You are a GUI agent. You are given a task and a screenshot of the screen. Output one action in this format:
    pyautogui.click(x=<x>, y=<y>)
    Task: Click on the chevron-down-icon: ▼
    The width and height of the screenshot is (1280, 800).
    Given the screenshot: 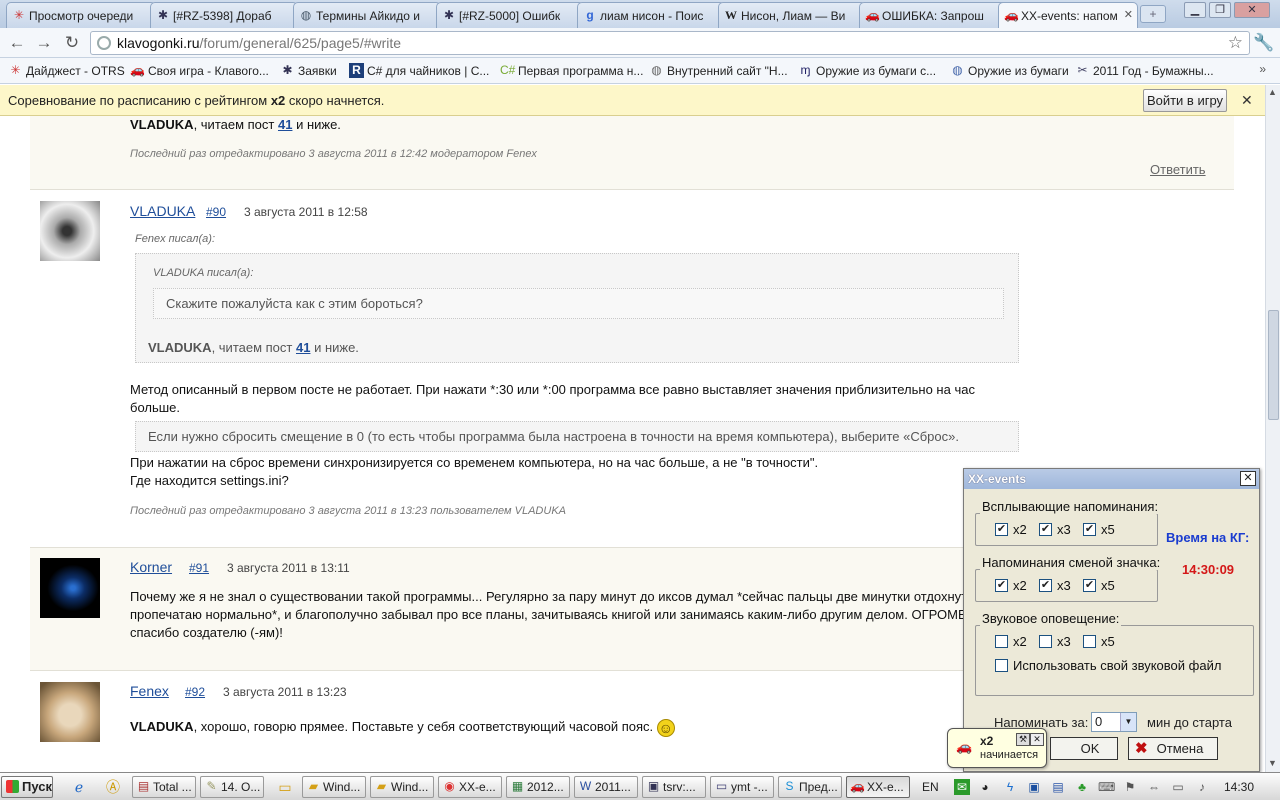 What is the action you would take?
    pyautogui.click(x=1128, y=722)
    